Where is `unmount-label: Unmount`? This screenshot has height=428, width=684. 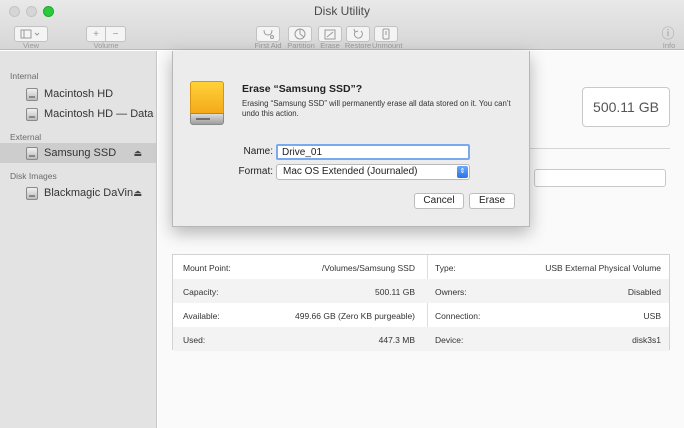 unmount-label: Unmount is located at coordinates (387, 45).